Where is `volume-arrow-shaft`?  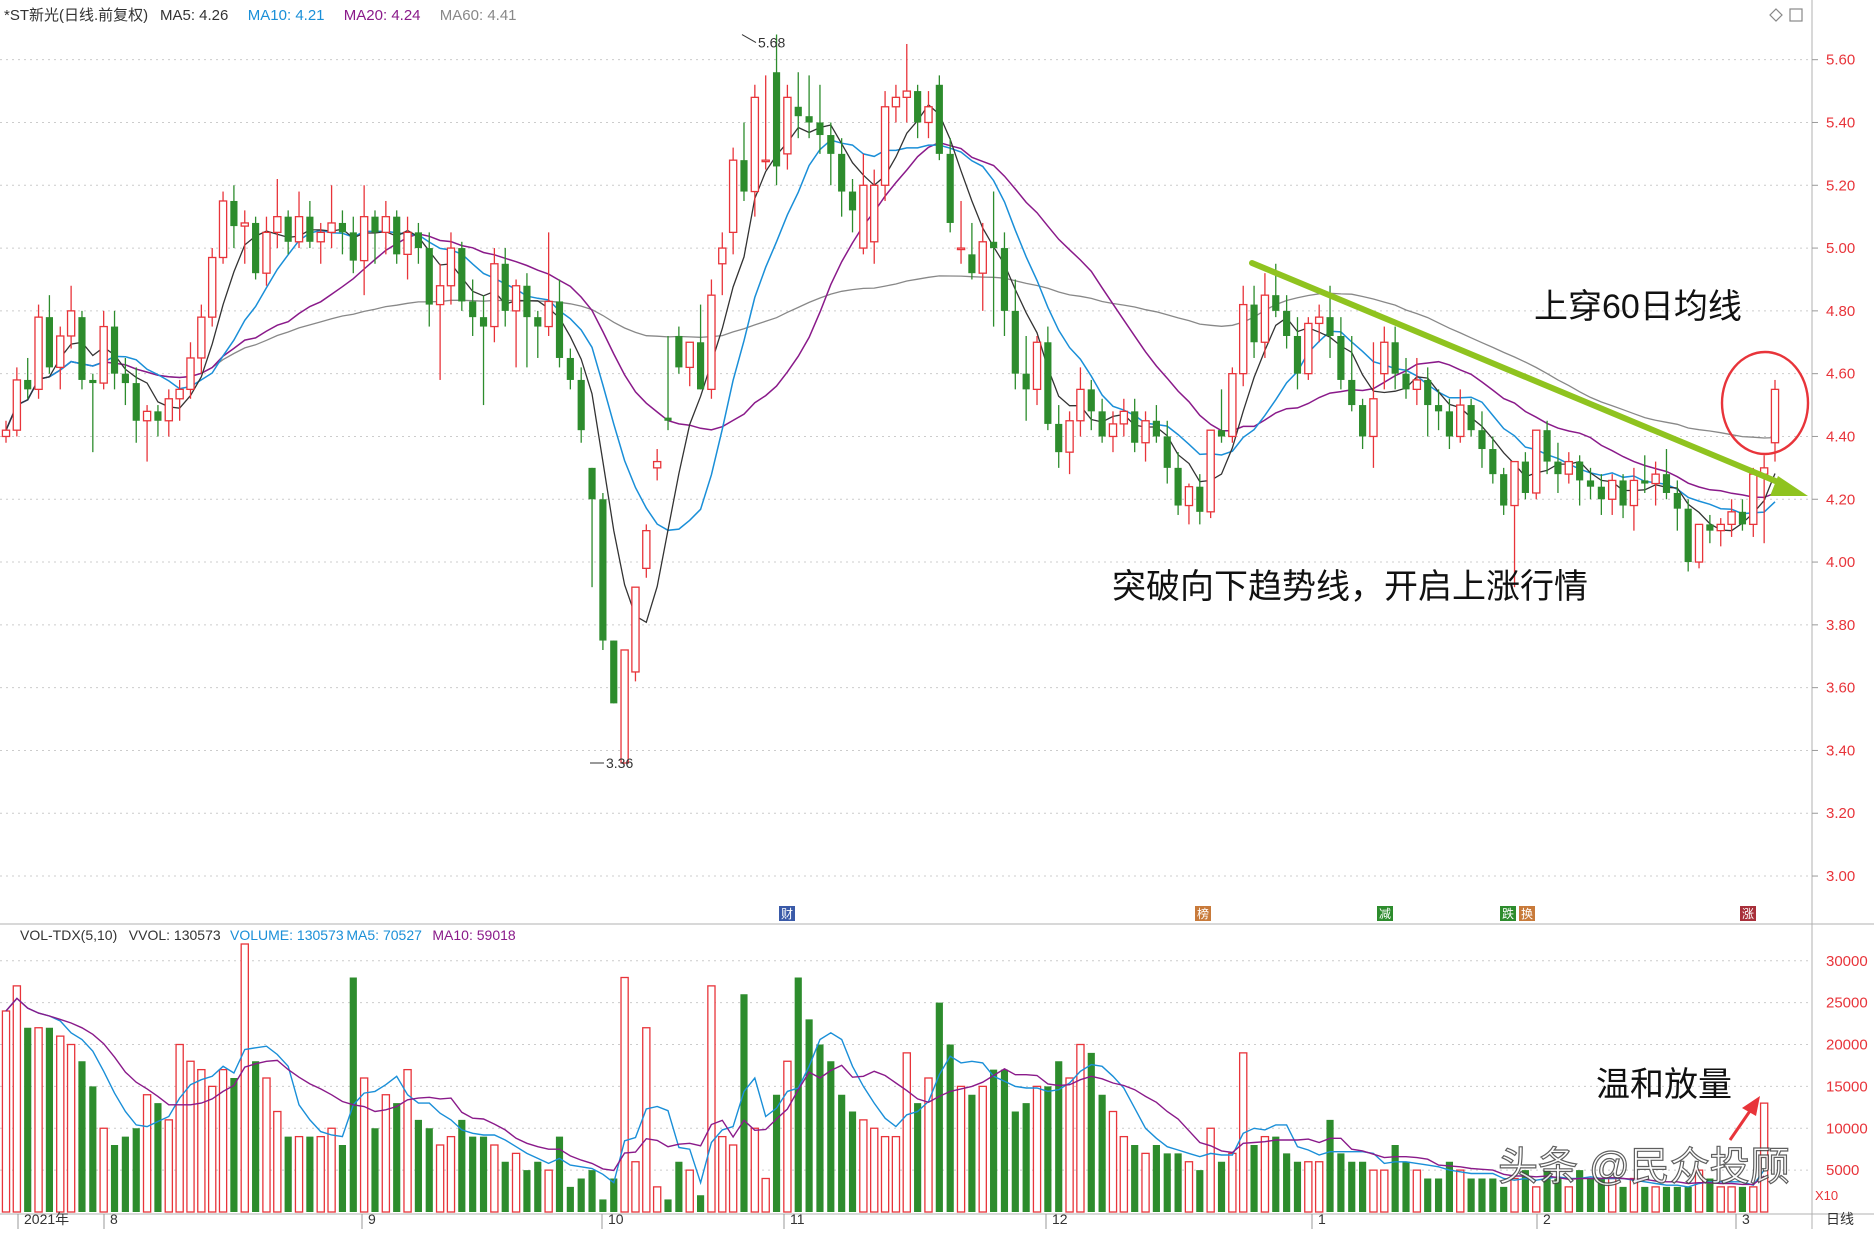 volume-arrow-shaft is located at coordinates (1741, 1124).